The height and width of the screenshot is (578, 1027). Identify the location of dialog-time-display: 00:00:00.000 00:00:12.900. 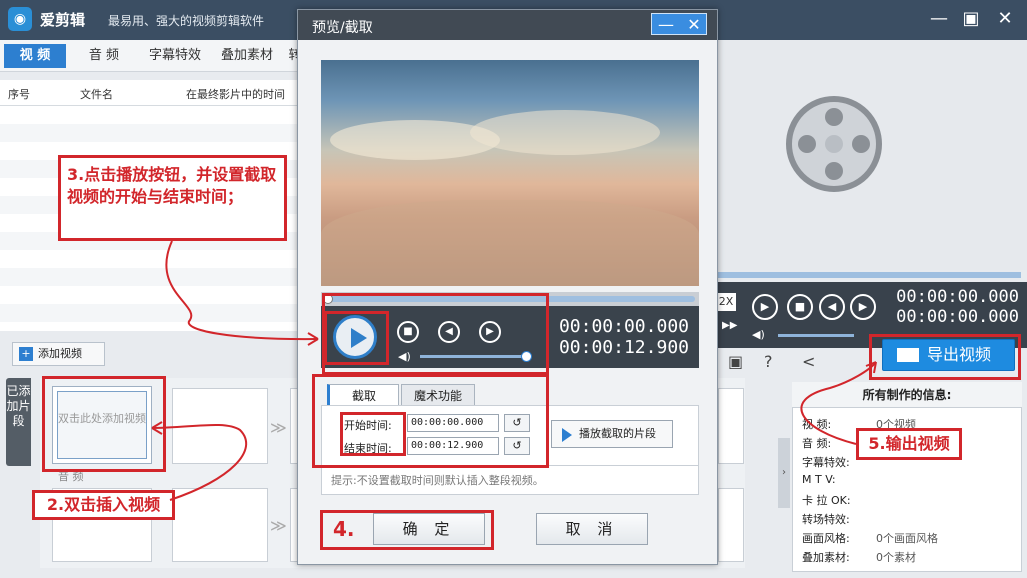
(622, 338).